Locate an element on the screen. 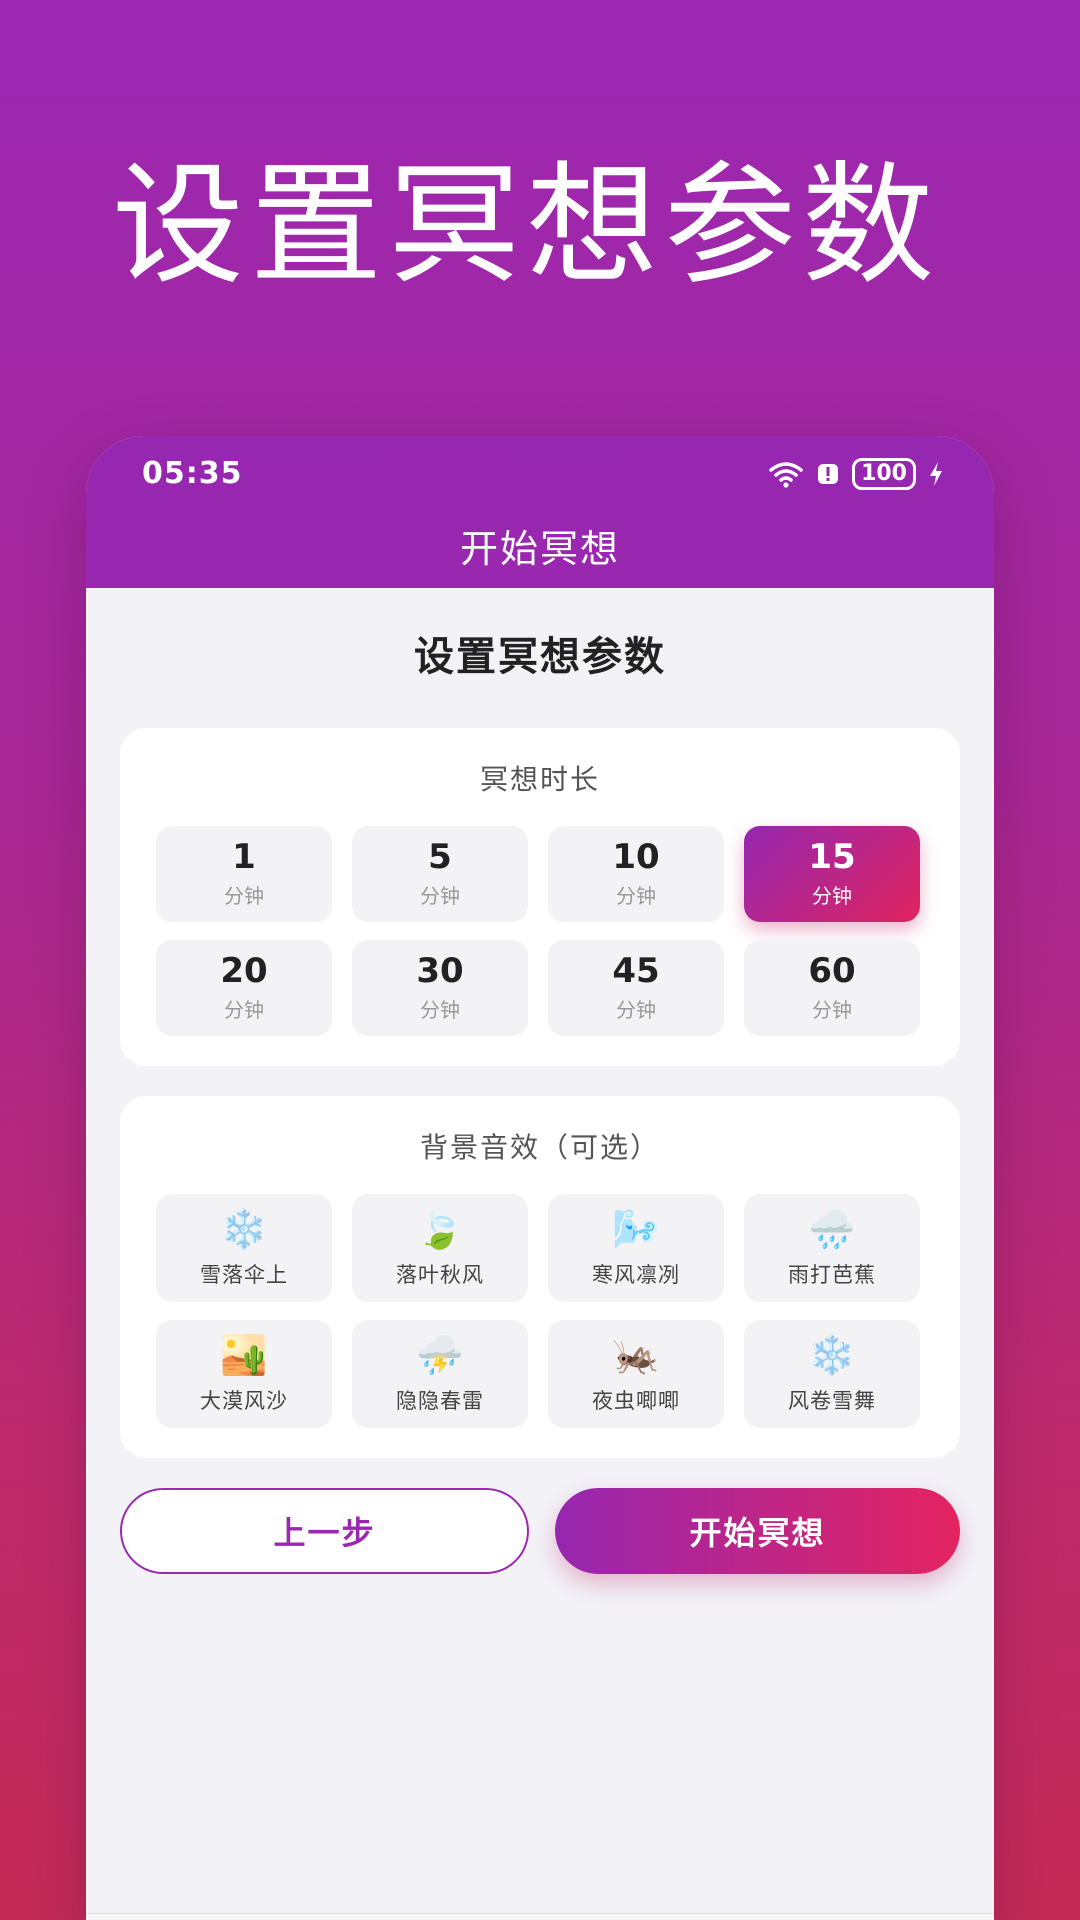 This screenshot has height=1920, width=1080. previous-step-button: 上一步 is located at coordinates (324, 1531).